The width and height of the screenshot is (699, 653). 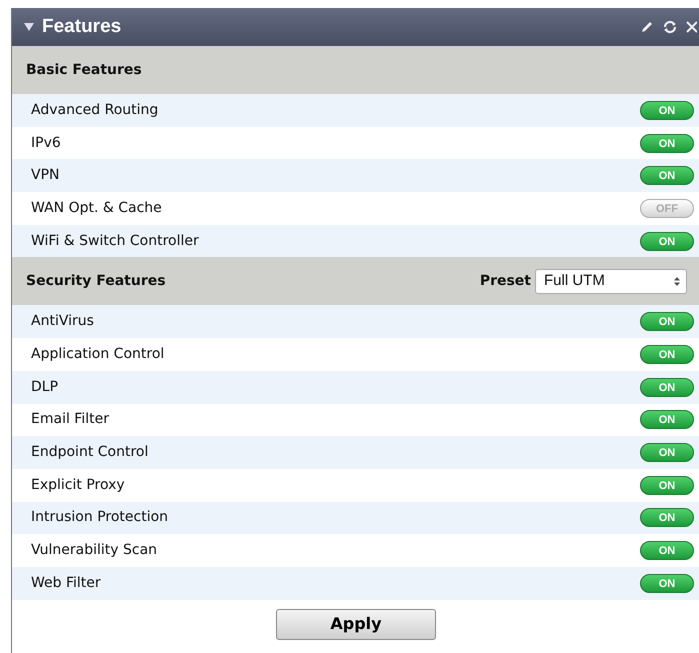 I want to click on feature-name: Intrusion Protection, so click(x=99, y=518).